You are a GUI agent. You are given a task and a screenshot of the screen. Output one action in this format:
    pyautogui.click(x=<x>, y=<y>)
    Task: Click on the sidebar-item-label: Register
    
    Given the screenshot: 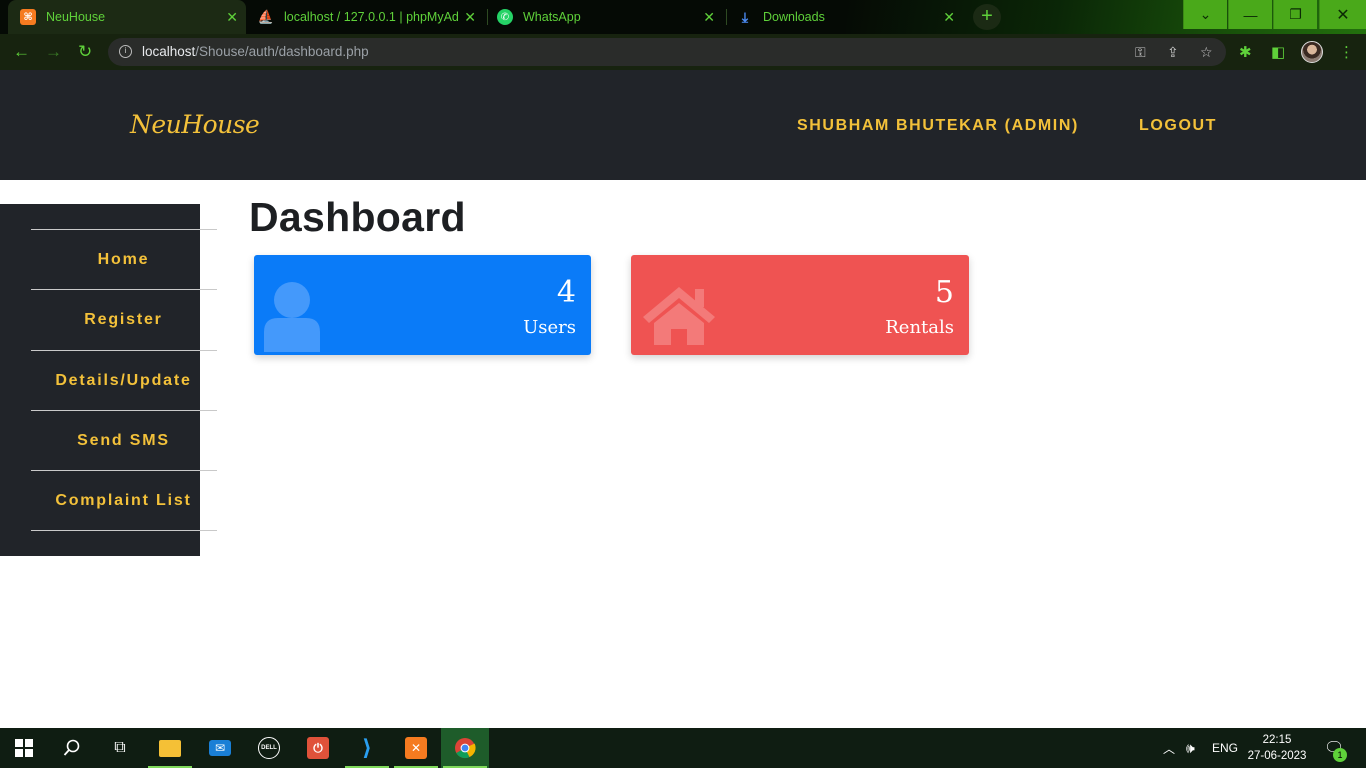 What is the action you would take?
    pyautogui.click(x=123, y=319)
    